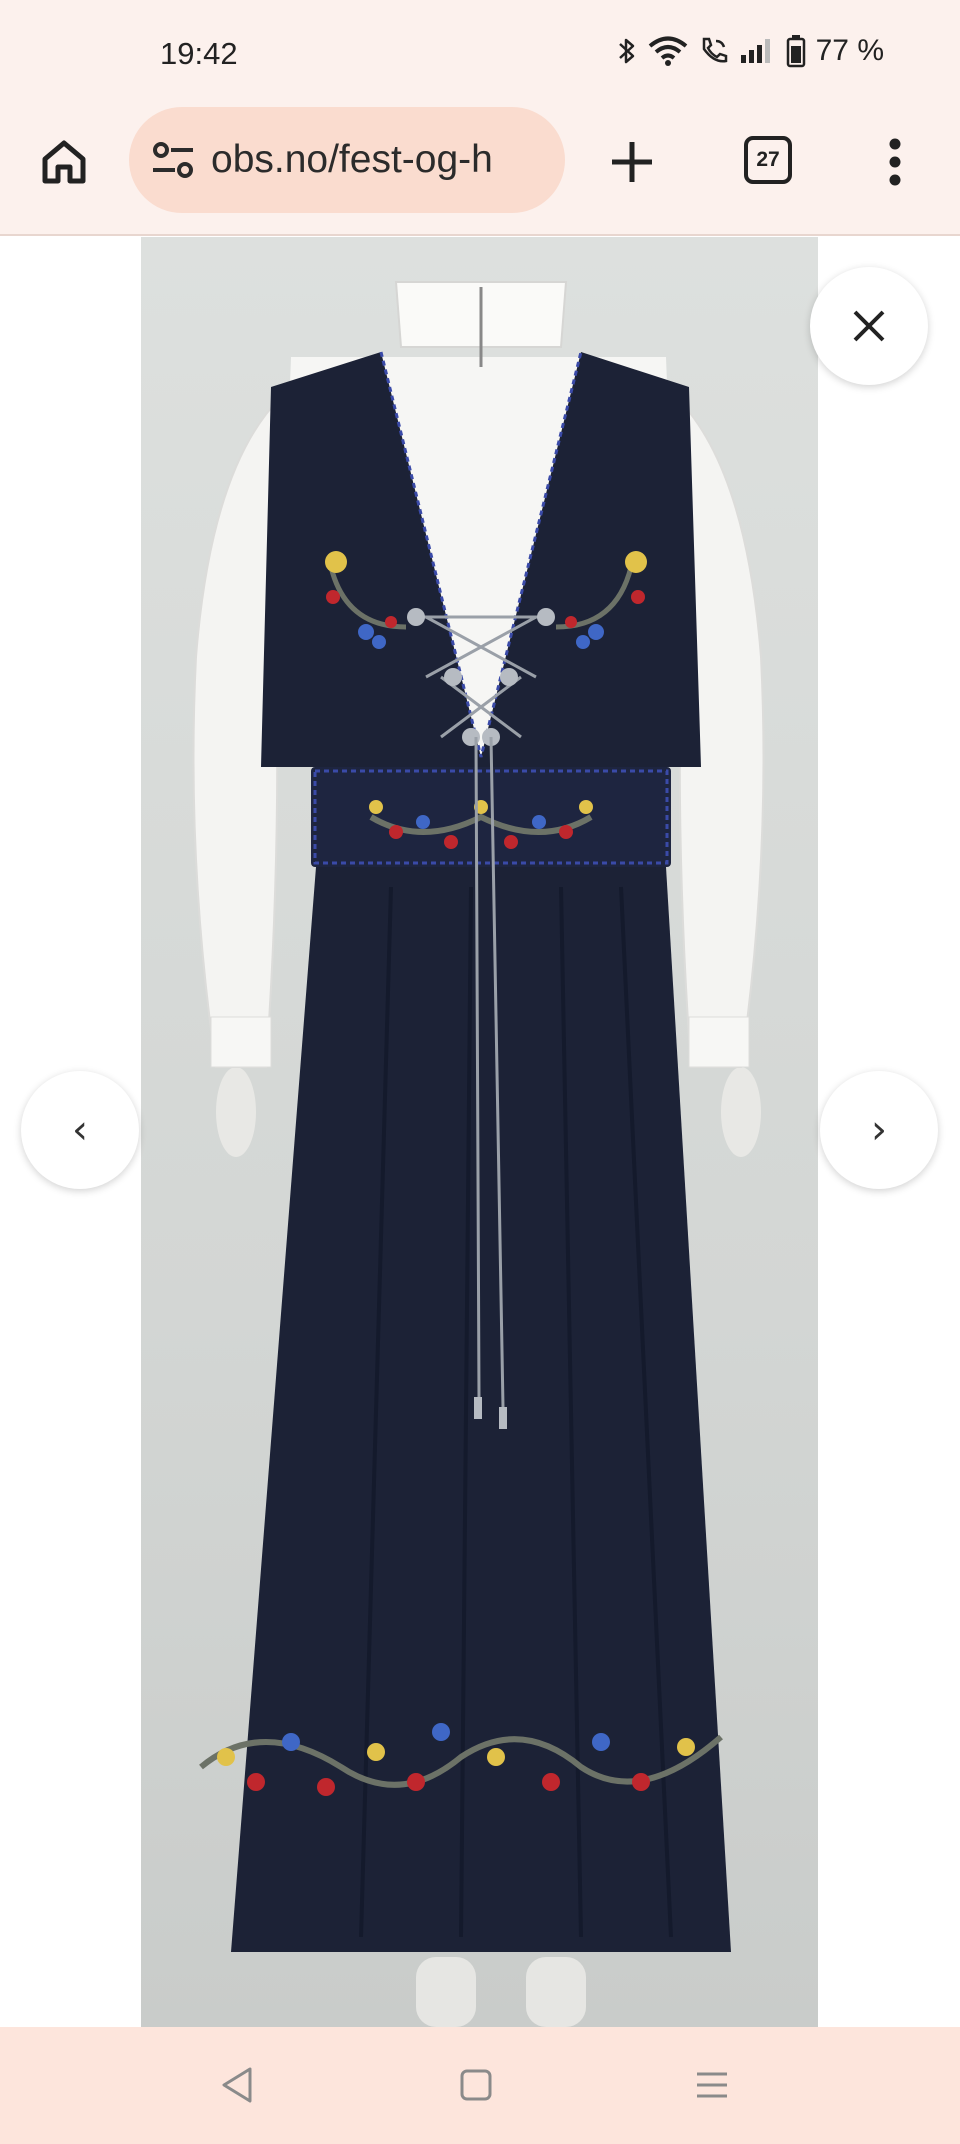 This screenshot has width=960, height=2144. I want to click on site-settings-icon, so click(173, 160).